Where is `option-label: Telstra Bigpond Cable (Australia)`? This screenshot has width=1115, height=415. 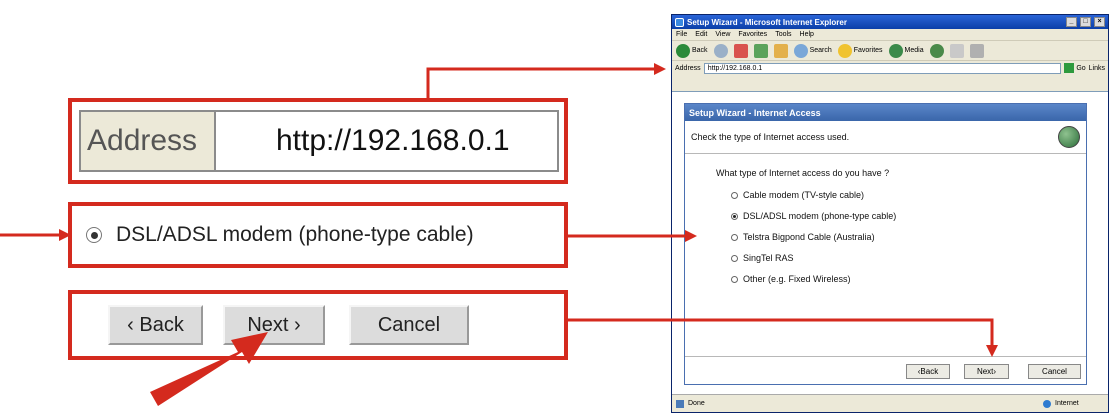 option-label: Telstra Bigpond Cable (Australia) is located at coordinates (809, 237).